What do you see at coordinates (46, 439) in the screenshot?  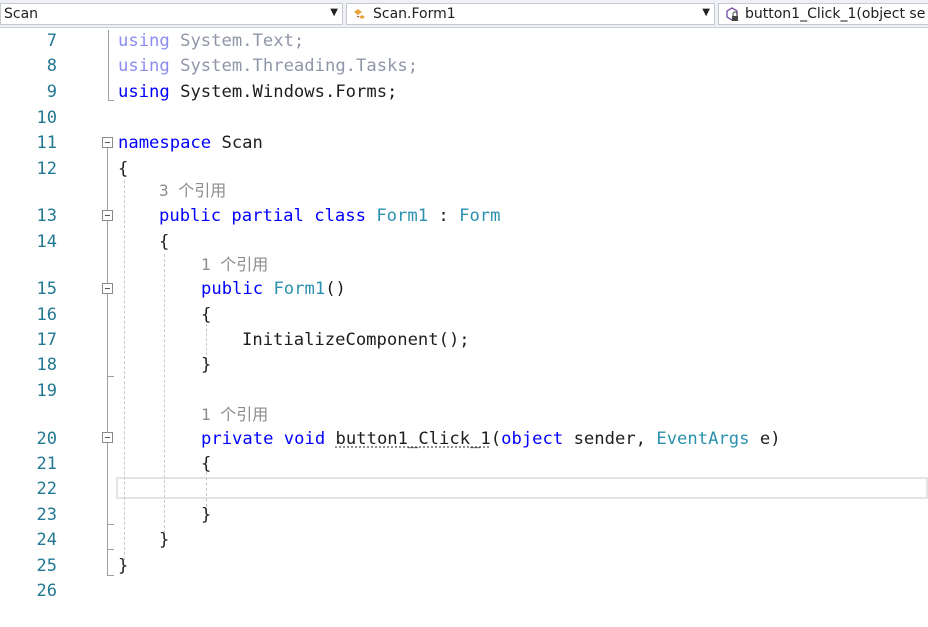 I see `line-number: 20` at bounding box center [46, 439].